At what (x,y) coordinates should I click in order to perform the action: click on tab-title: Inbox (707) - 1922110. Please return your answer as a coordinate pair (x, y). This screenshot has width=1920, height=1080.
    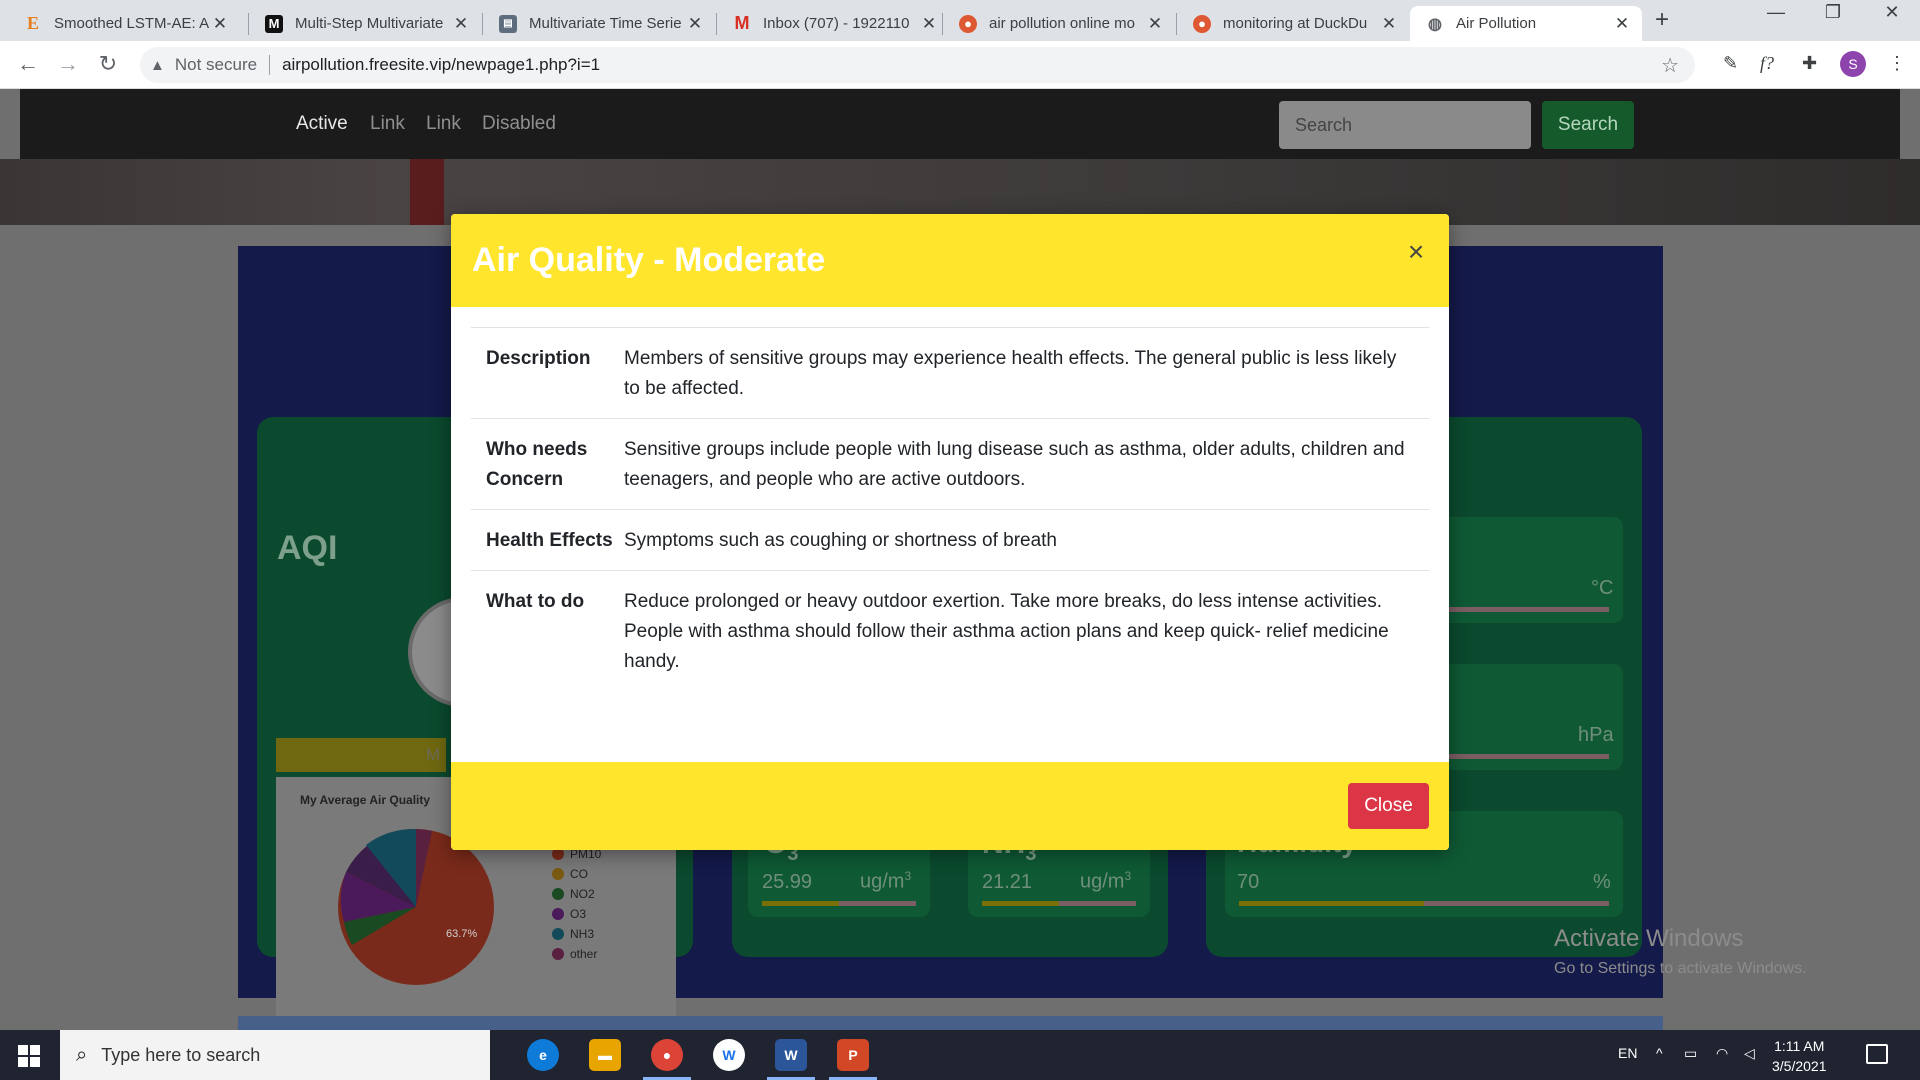
    Looking at the image, I should click on (836, 23).